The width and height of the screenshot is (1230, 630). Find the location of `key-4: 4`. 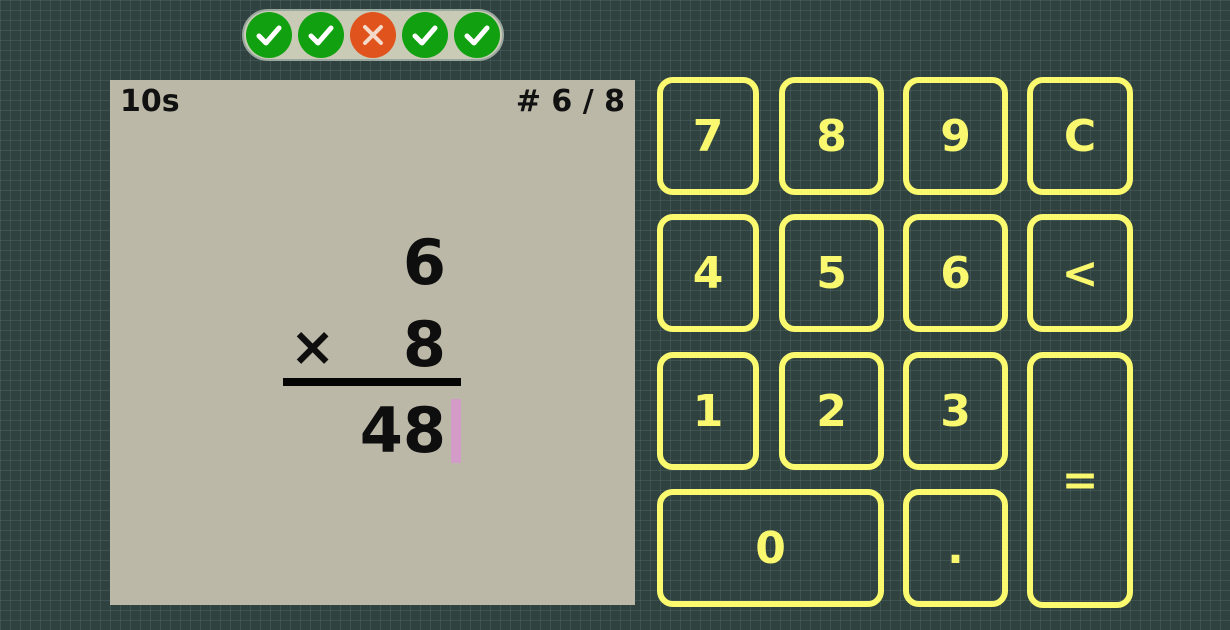

key-4: 4 is located at coordinates (708, 273).